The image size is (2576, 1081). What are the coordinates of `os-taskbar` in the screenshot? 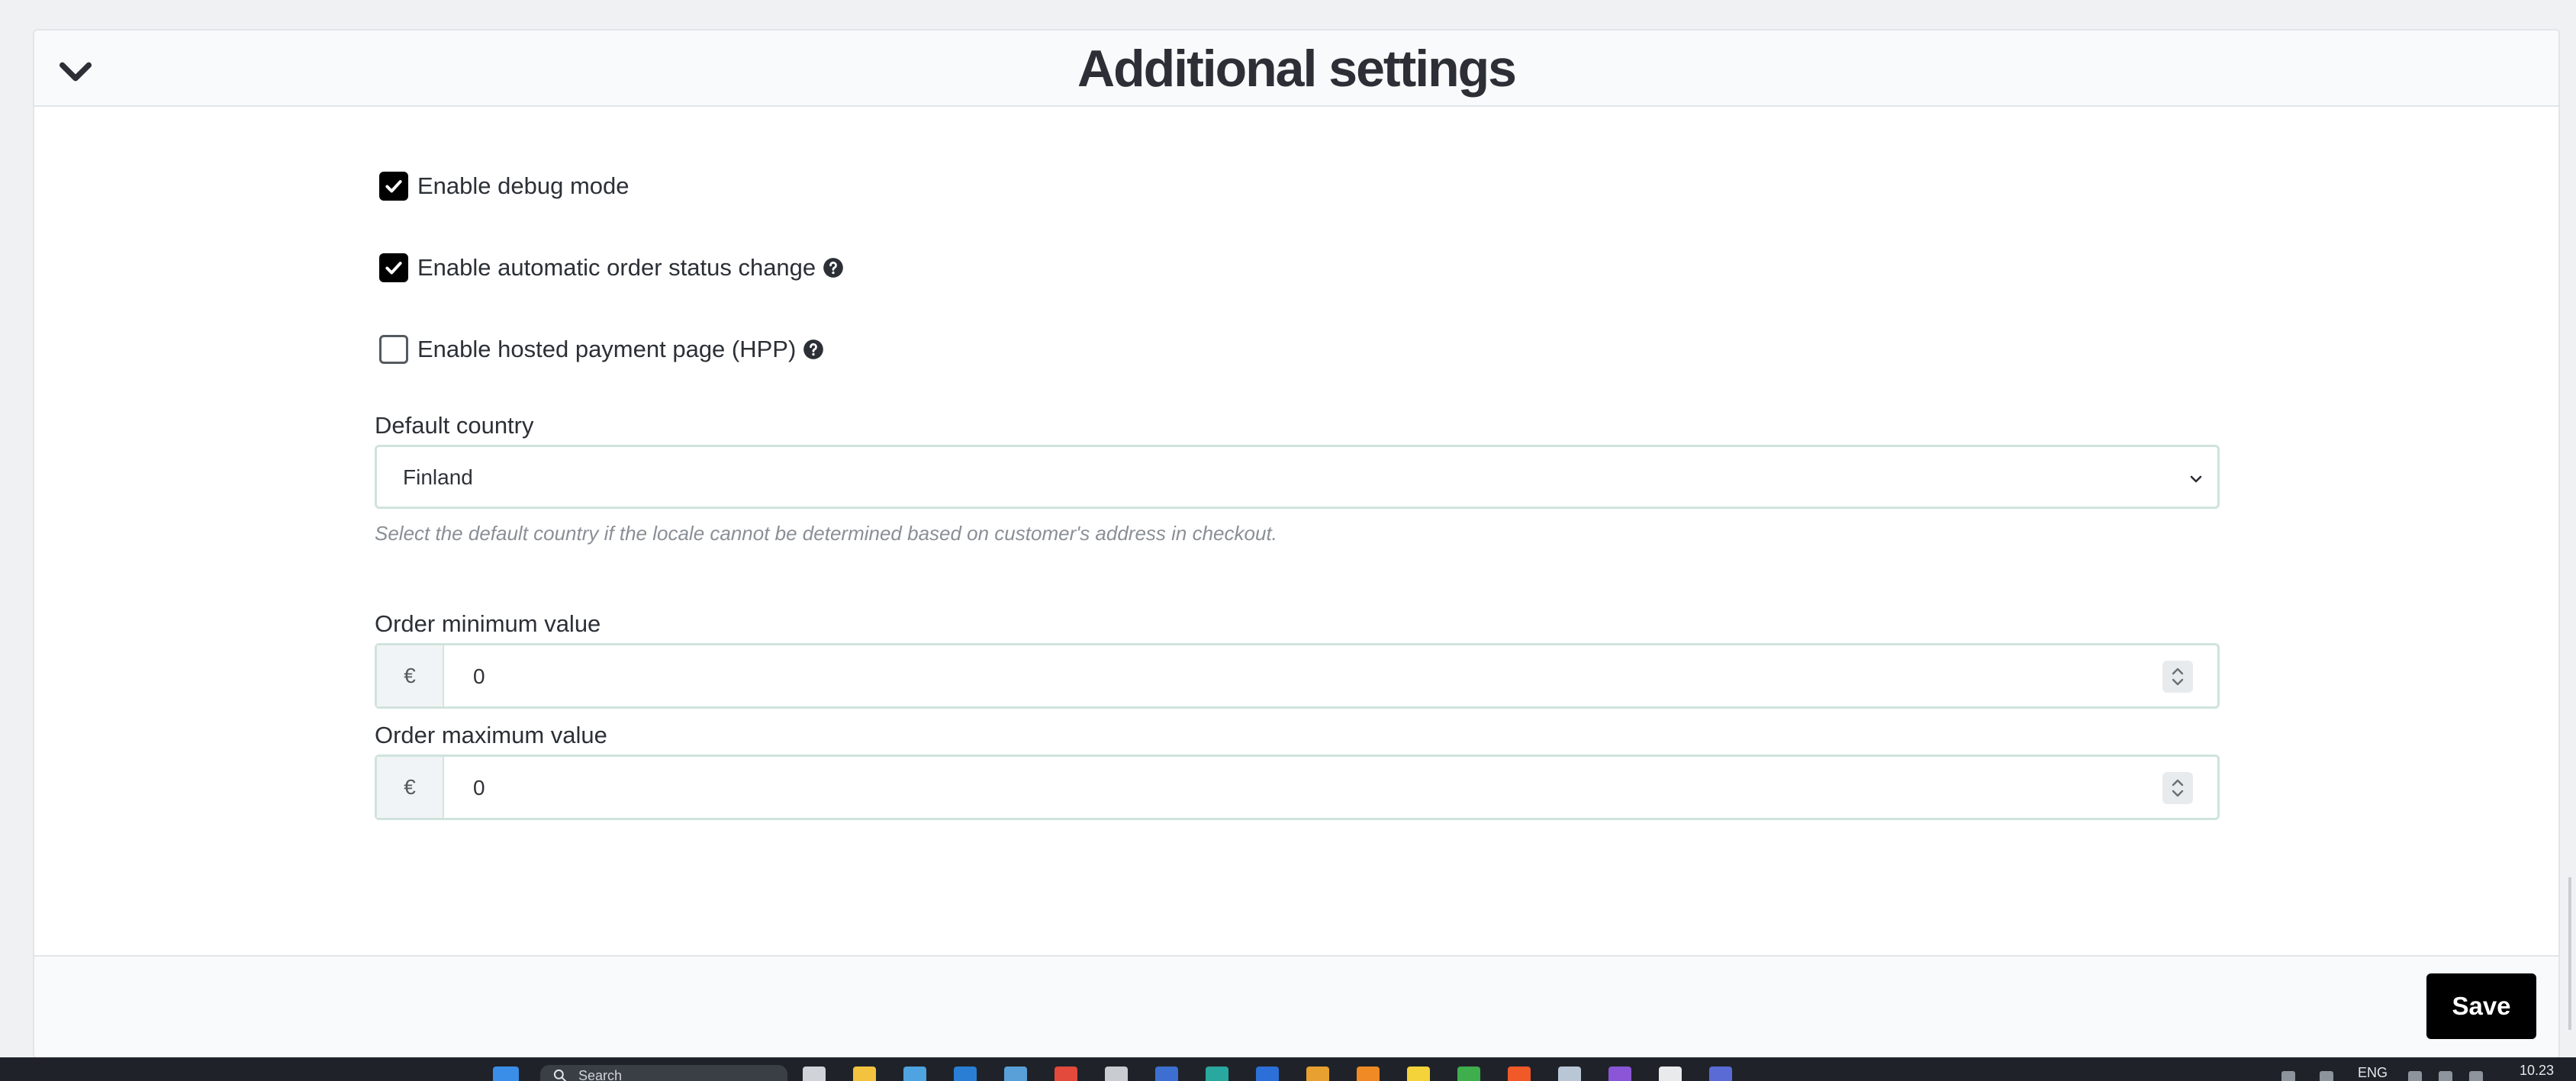 It's located at (1288, 1069).